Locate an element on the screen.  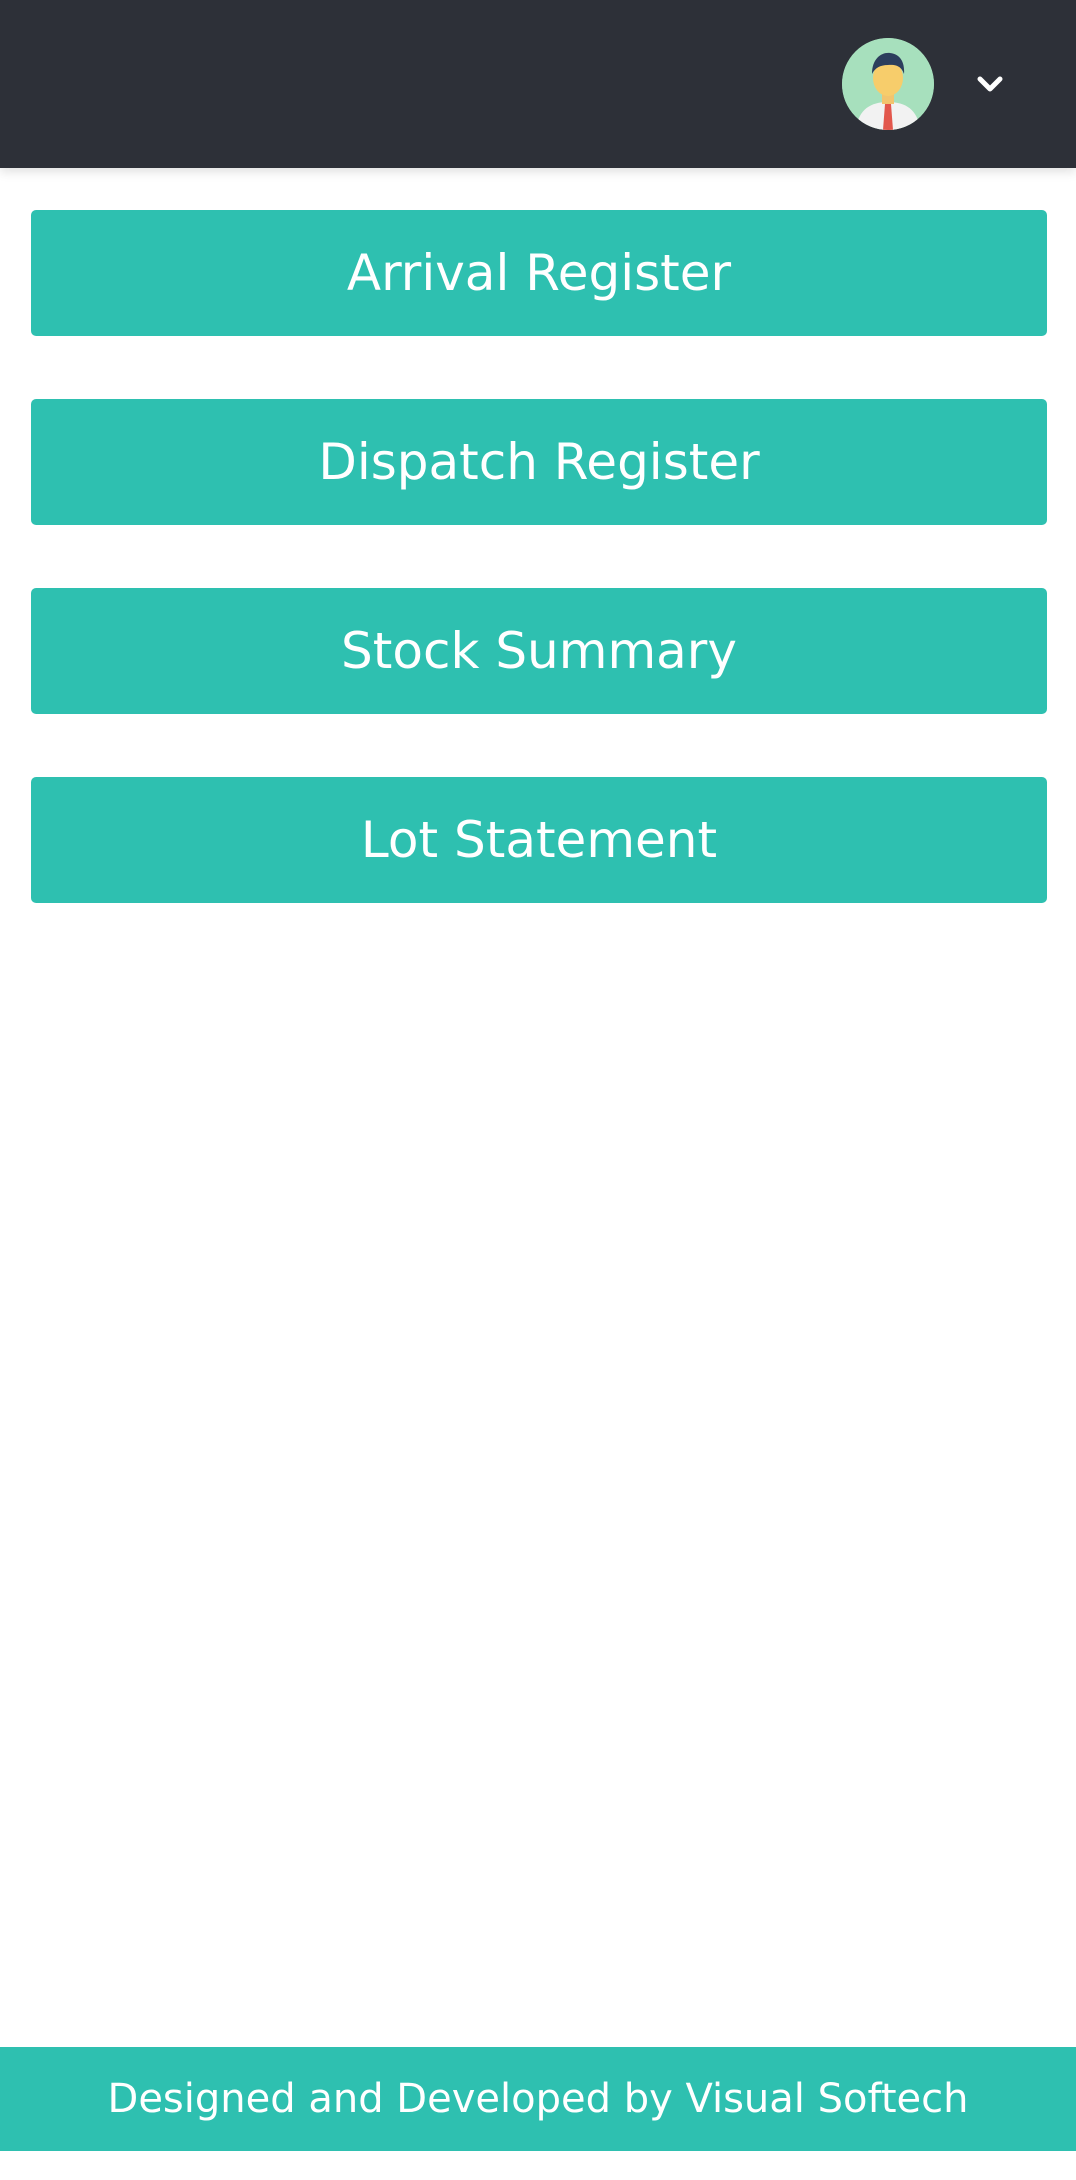
footer: Designed and Developed by Visual Softech is located at coordinates (538, 2099).